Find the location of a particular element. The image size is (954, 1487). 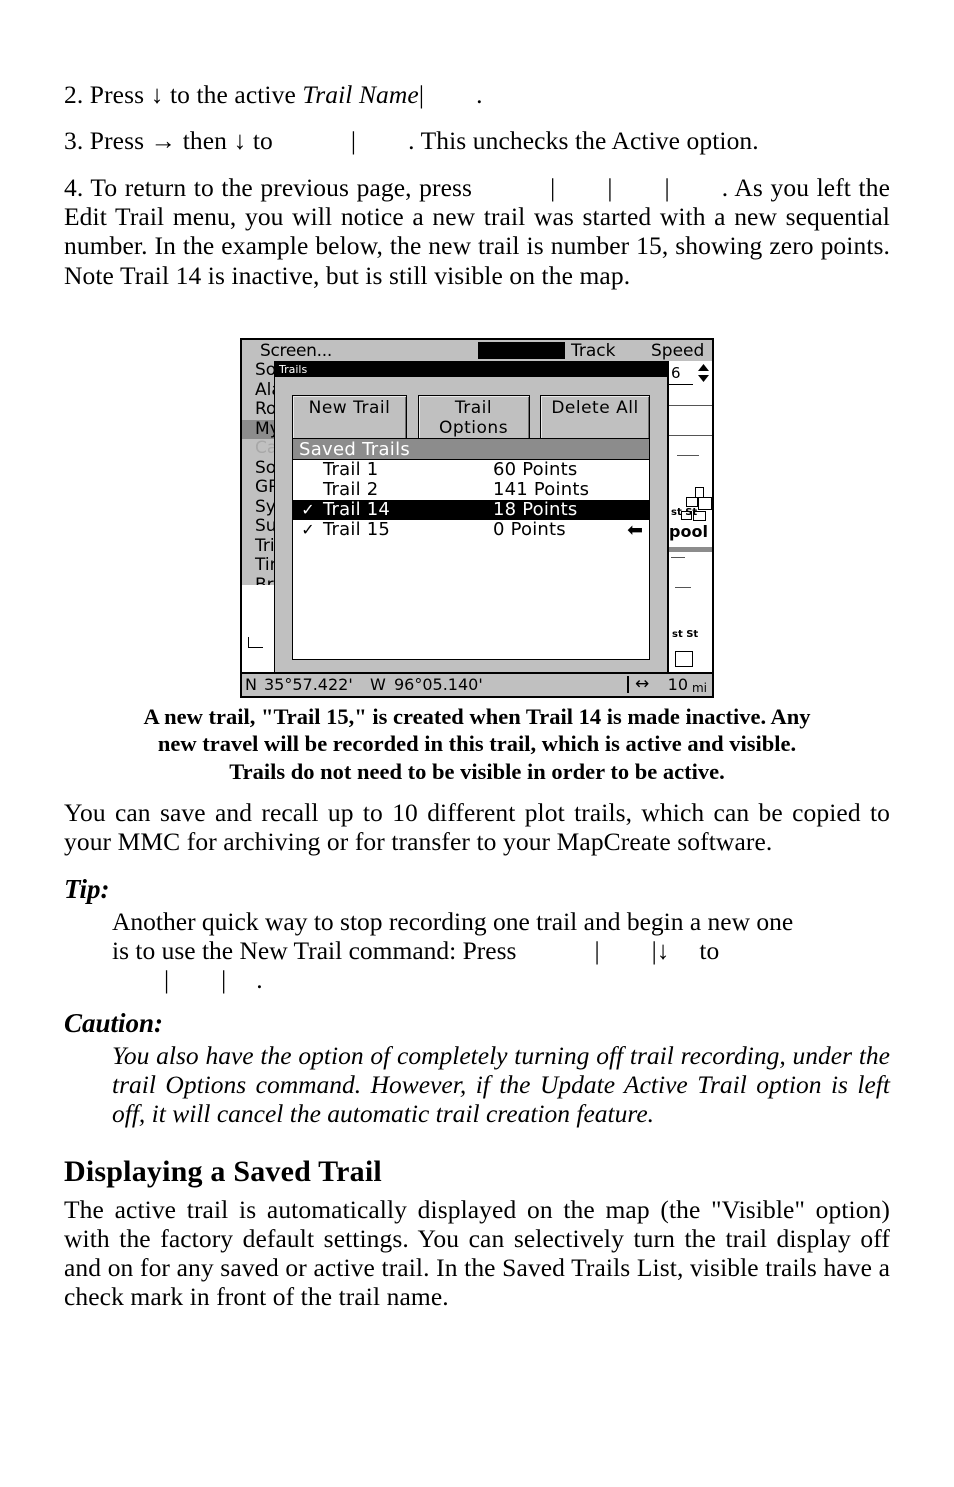

sidebar-item-3: My is located at coordinates (260, 429).